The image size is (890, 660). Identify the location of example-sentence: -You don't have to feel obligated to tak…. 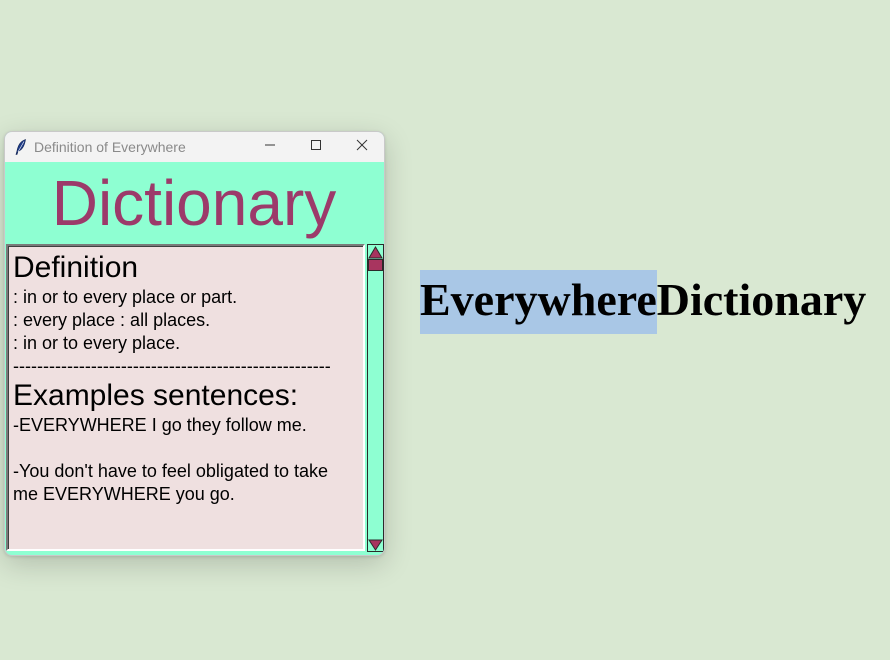
(171, 482).